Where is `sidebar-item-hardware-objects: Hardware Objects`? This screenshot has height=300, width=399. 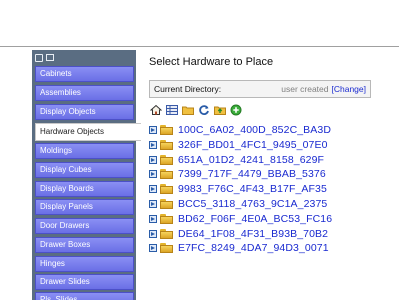 sidebar-item-hardware-objects: Hardware Objects is located at coordinates (88, 132).